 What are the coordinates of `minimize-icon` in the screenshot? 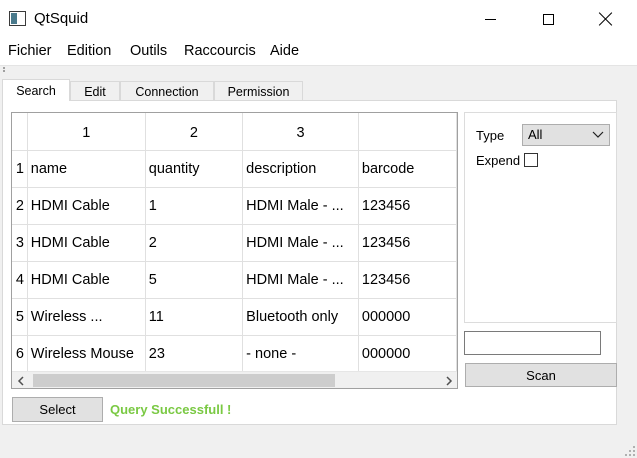 It's located at (490, 19).